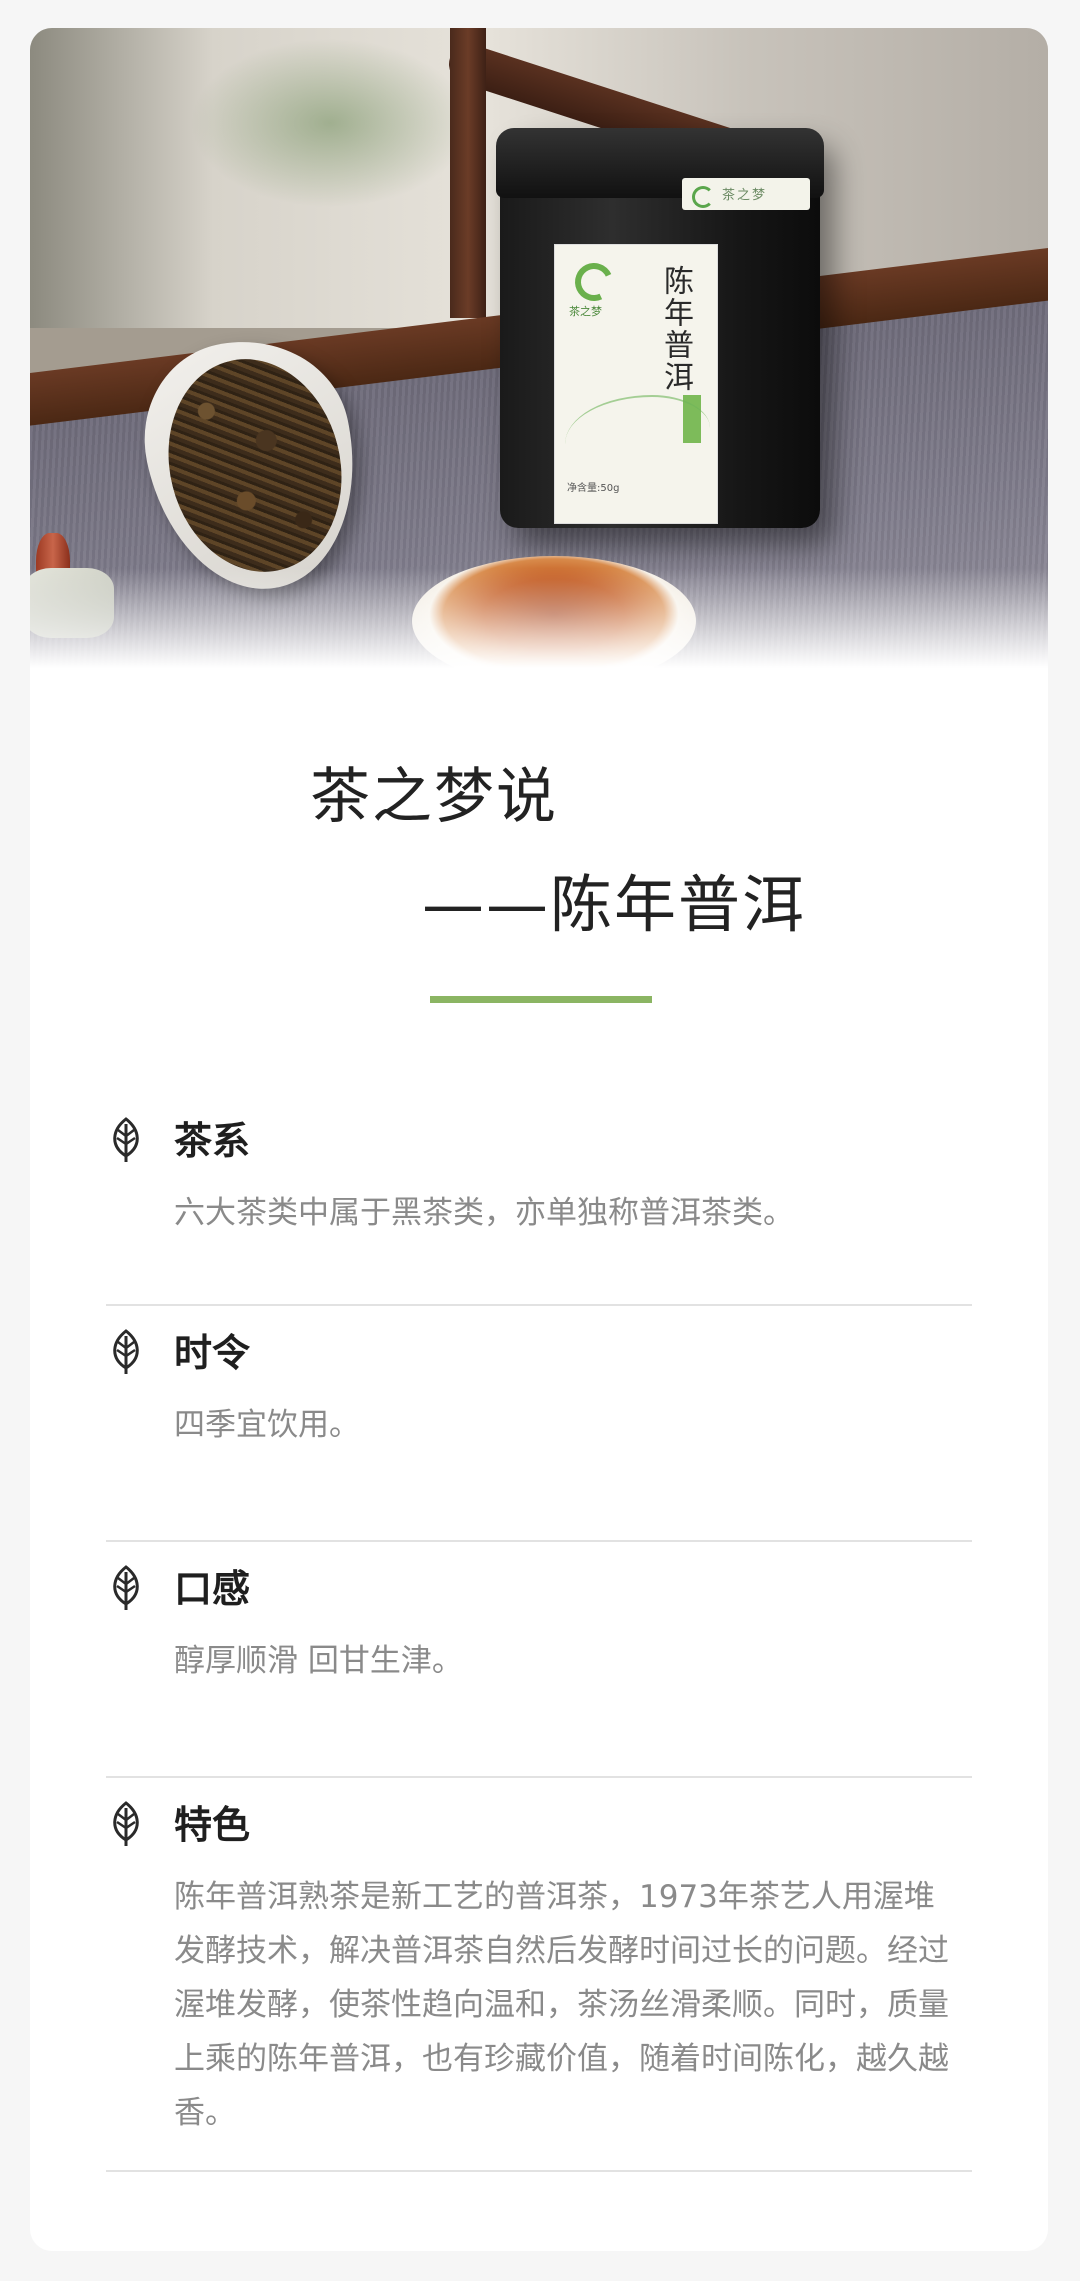  What do you see at coordinates (637, 436) in the screenshot?
I see `tin-label-hills` at bounding box center [637, 436].